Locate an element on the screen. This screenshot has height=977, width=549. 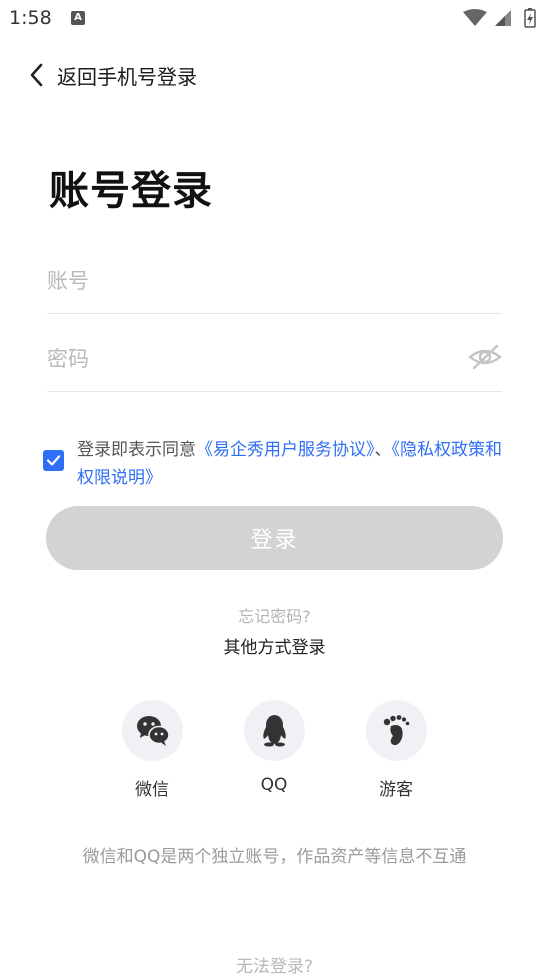
guest-login-button: 游客 is located at coordinates (396, 750).